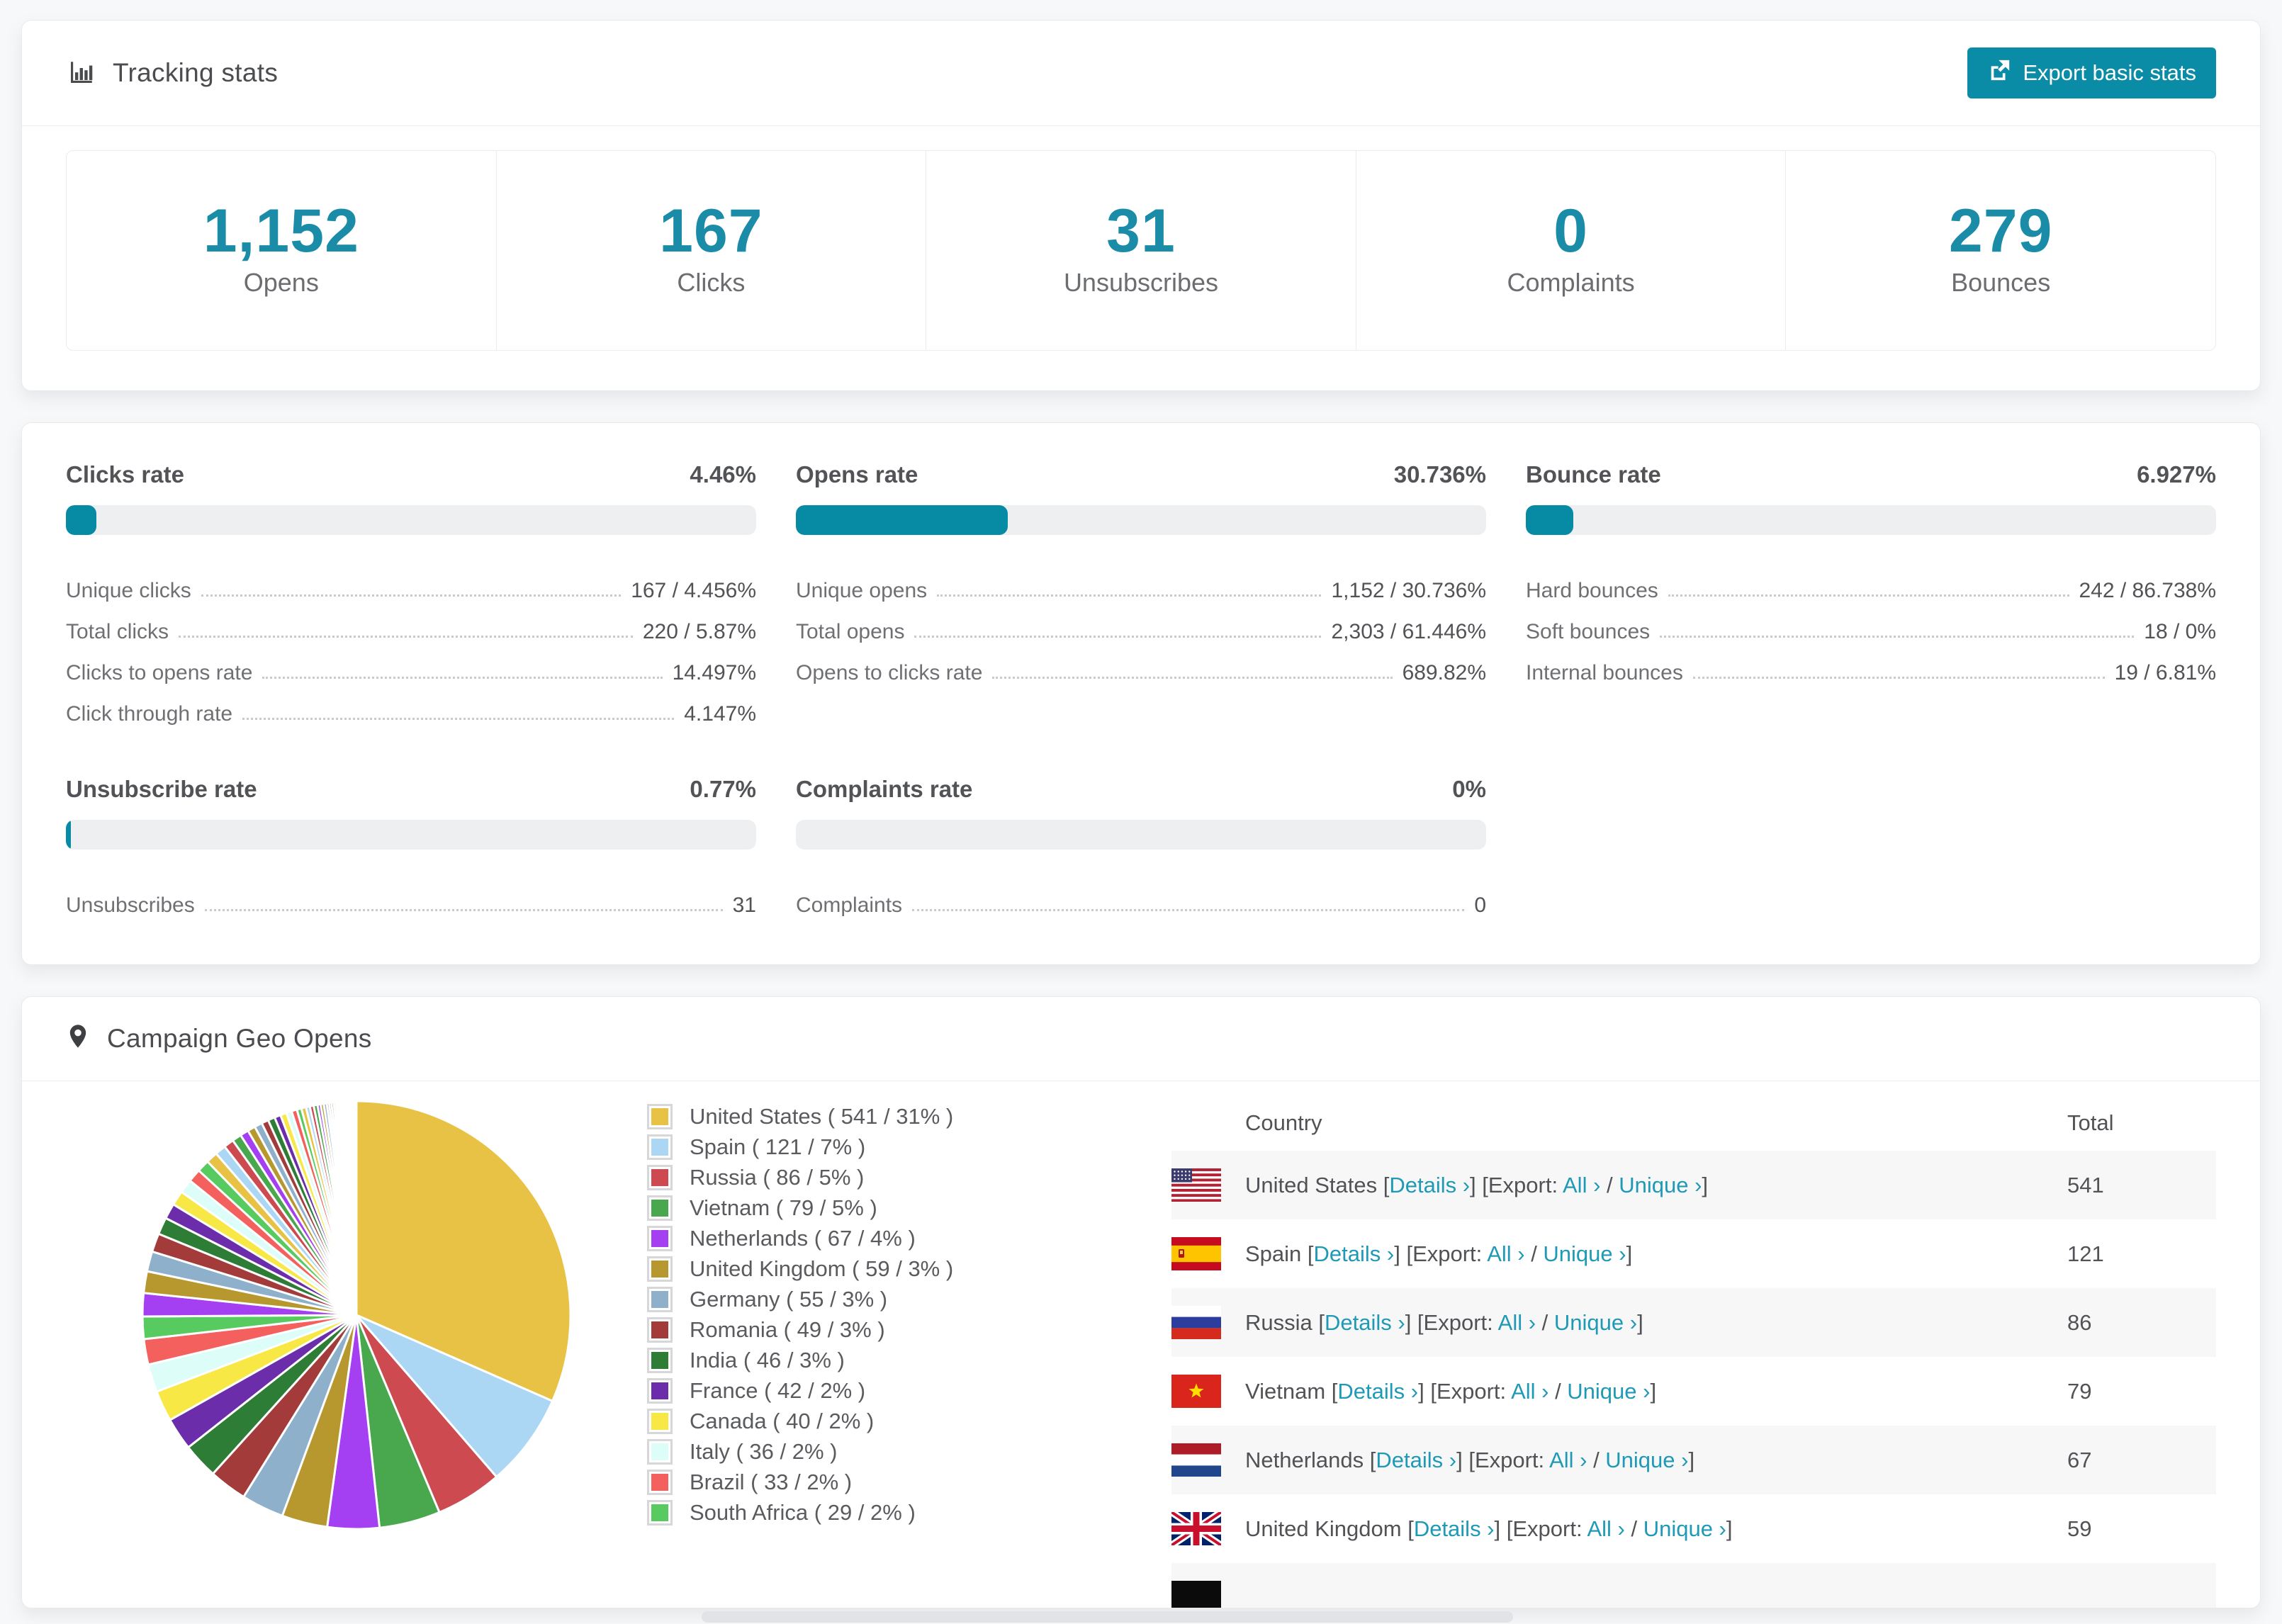 The height and width of the screenshot is (1624, 2282). What do you see at coordinates (411, 582) in the screenshot?
I see `detail-row: Unique clicks 167 / 4.456%` at bounding box center [411, 582].